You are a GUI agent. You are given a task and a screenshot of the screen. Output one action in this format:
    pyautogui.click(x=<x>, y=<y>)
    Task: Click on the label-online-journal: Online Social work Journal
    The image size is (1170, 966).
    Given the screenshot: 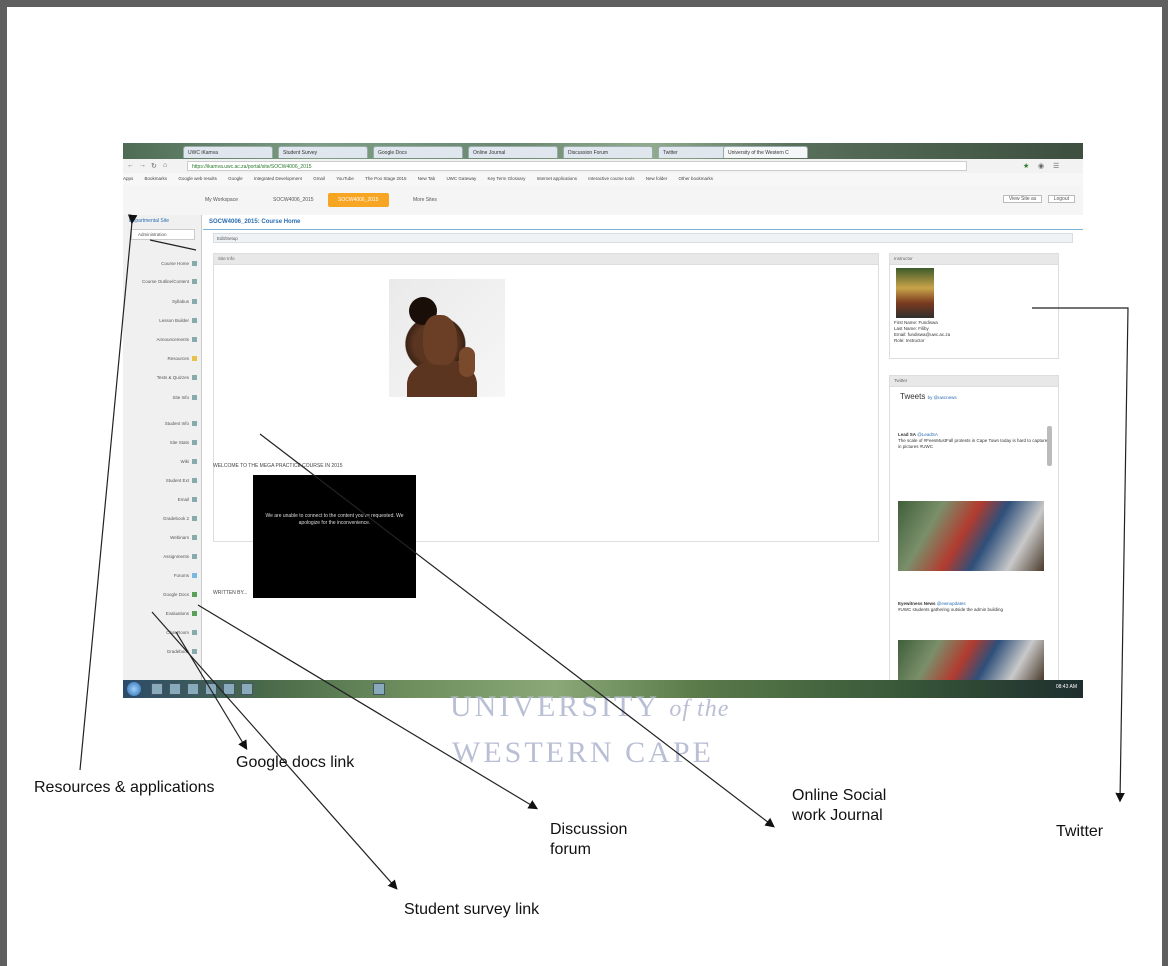 What is the action you would take?
    pyautogui.click(x=839, y=806)
    